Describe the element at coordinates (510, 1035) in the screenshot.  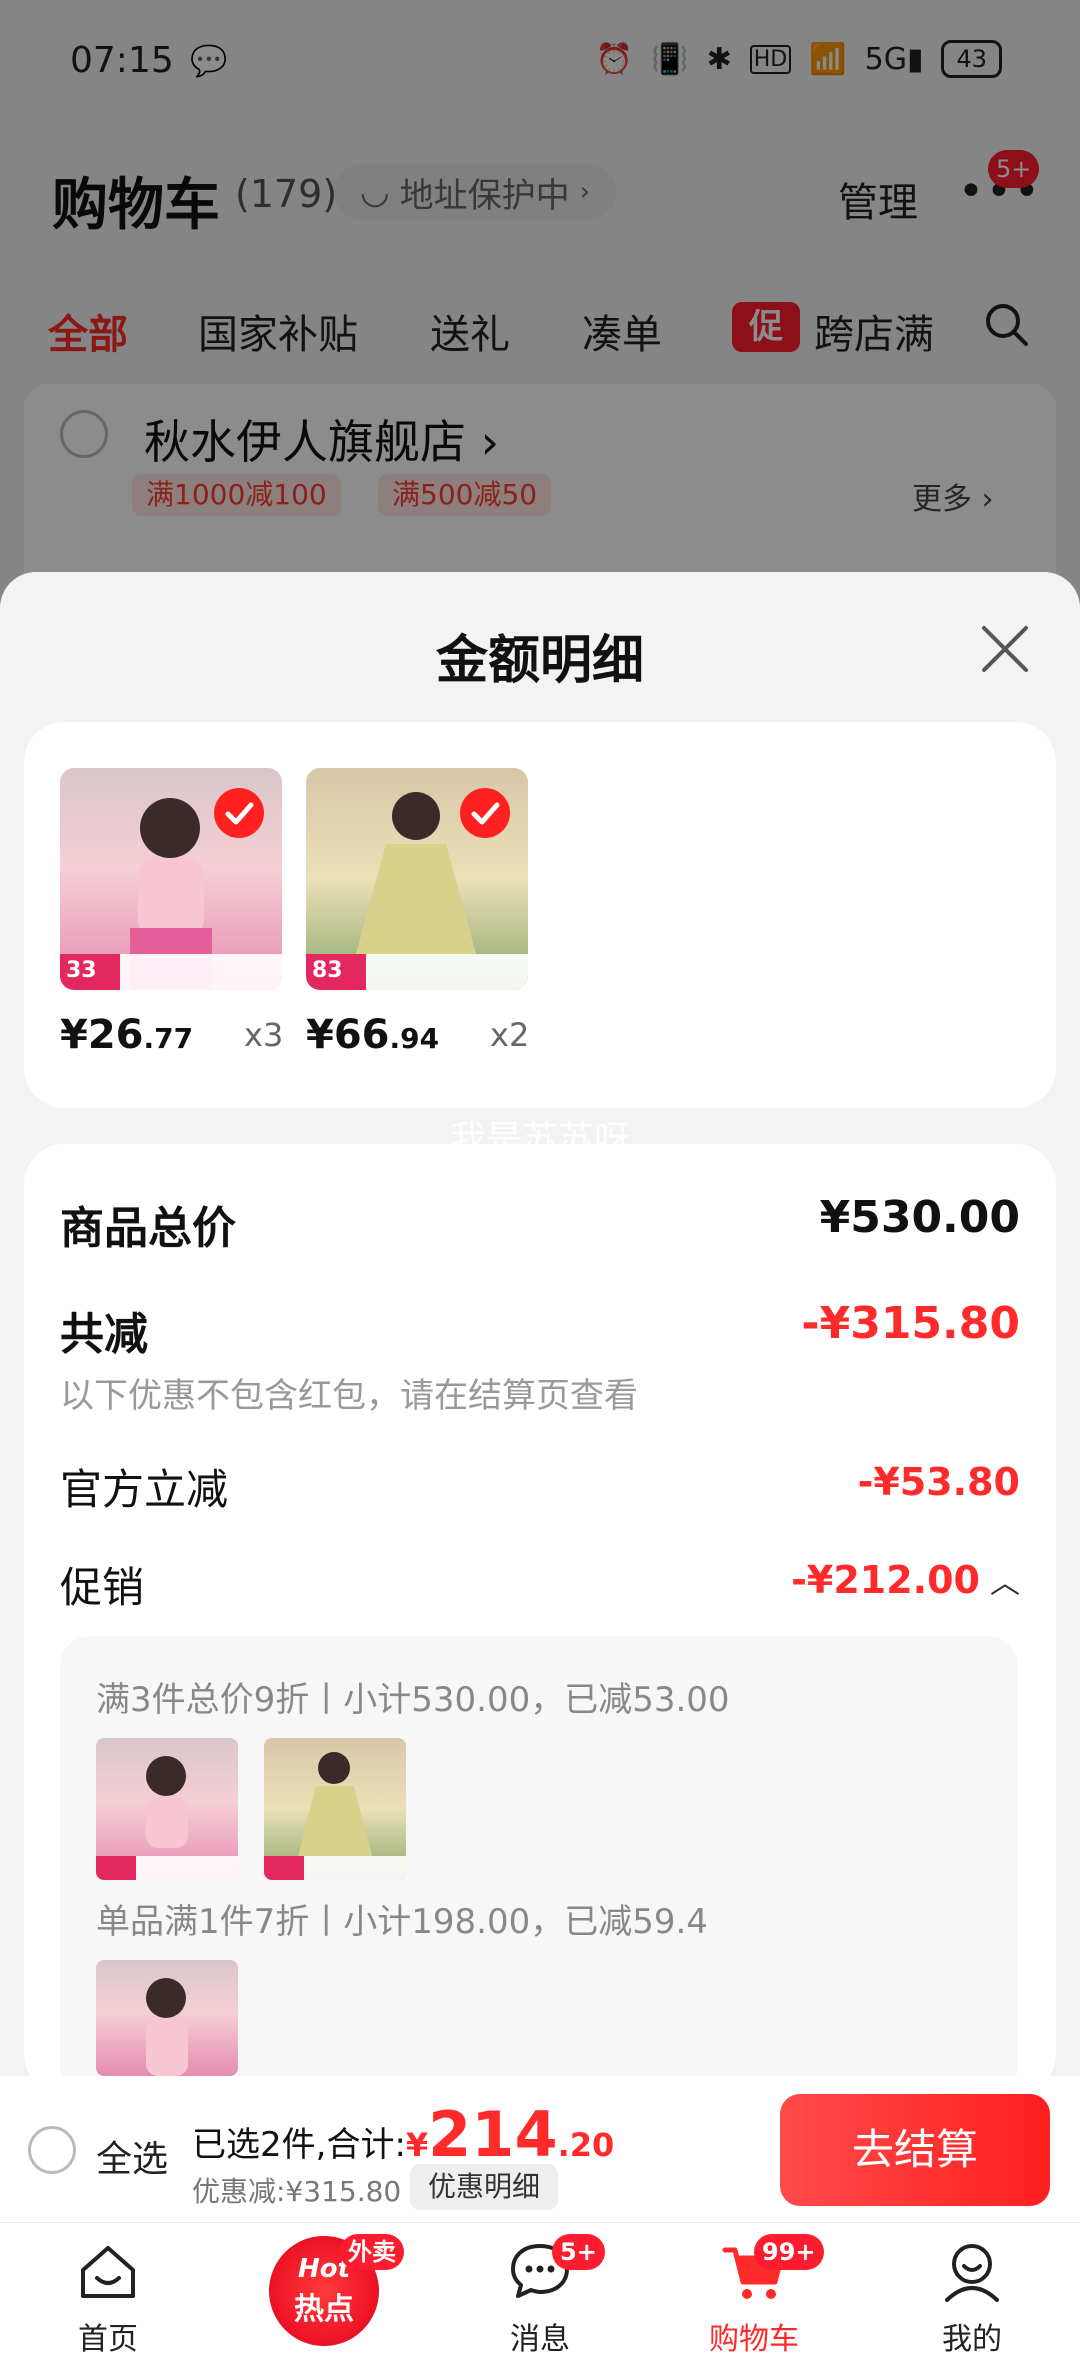
I see `product-quantity: x2` at that location.